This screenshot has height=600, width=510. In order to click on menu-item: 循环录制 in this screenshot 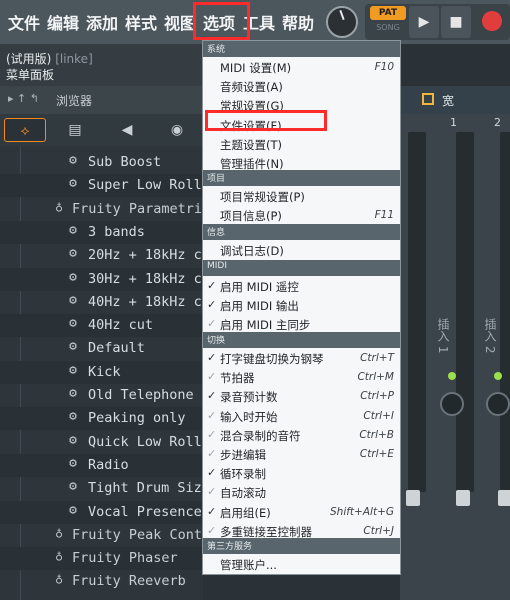, I will do `click(243, 474)`.